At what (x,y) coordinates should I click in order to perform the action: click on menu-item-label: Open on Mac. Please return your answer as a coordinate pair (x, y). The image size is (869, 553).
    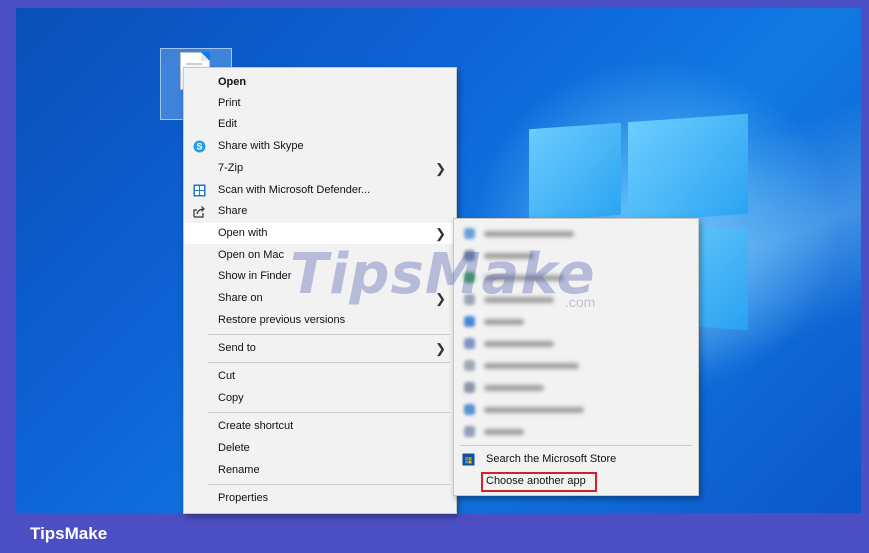
    Looking at the image, I should click on (251, 255).